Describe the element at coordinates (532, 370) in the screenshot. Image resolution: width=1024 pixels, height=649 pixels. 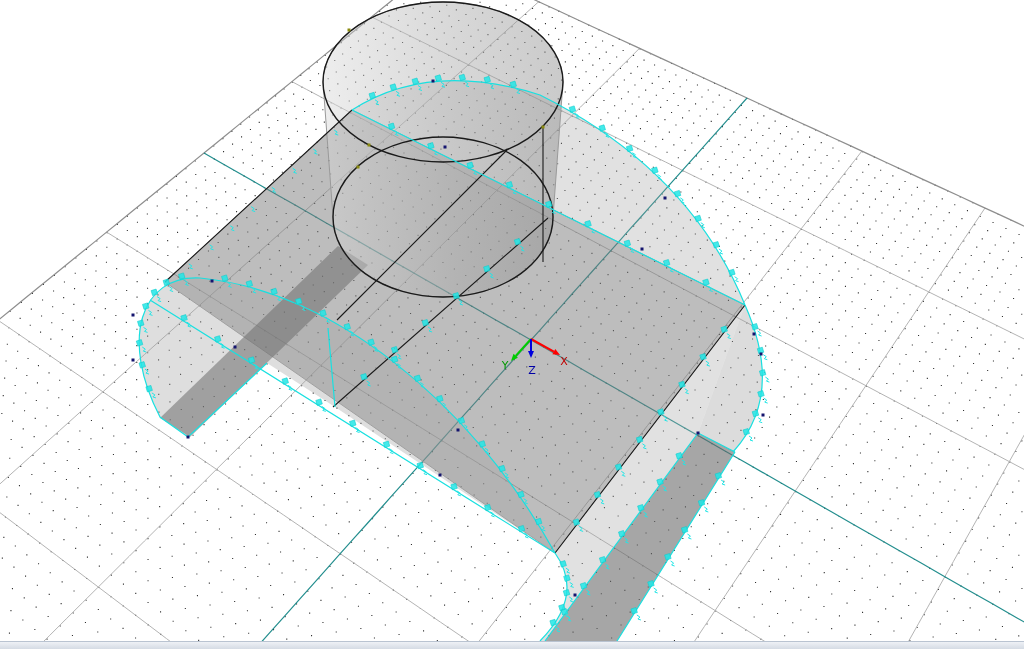
I see `axis-label: Z` at that location.